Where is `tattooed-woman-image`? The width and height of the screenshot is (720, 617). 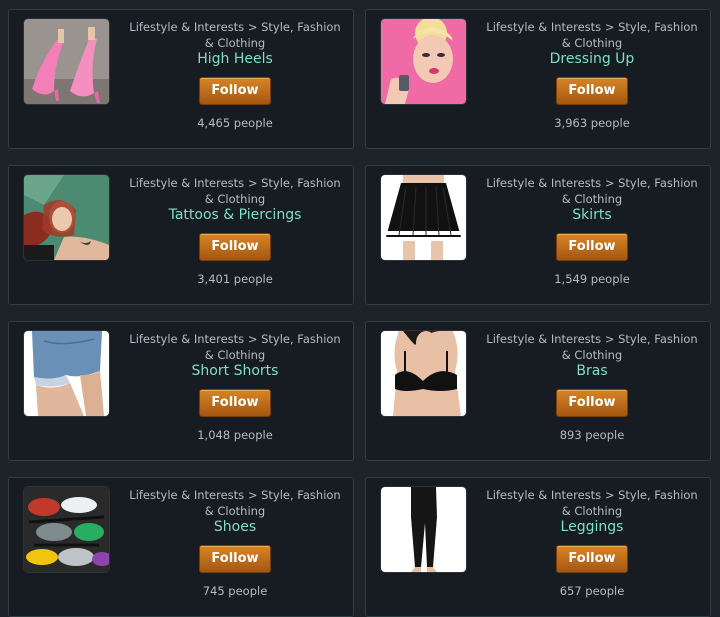 tattooed-woman-image is located at coordinates (66, 217).